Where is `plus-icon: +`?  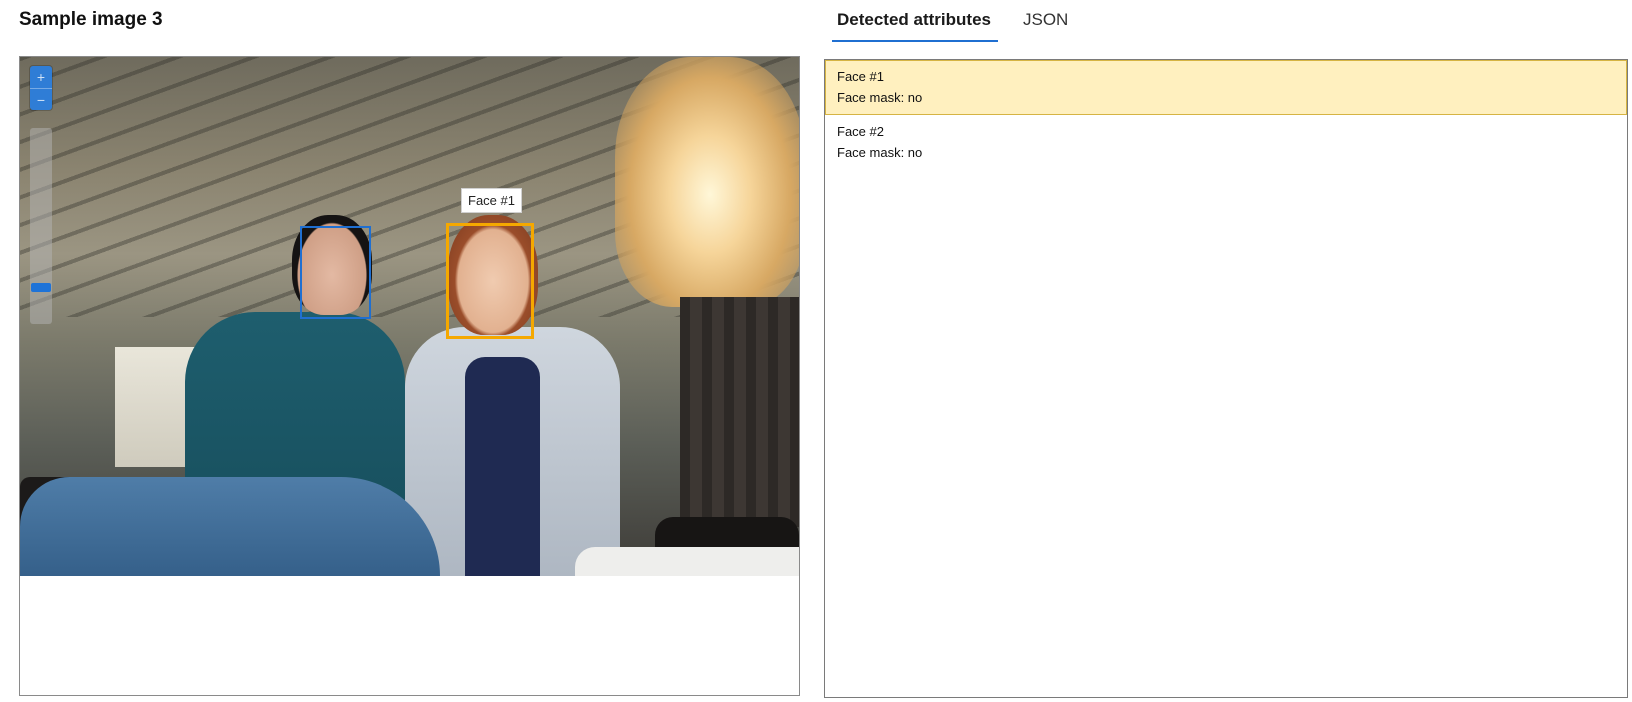 plus-icon: + is located at coordinates (41, 77).